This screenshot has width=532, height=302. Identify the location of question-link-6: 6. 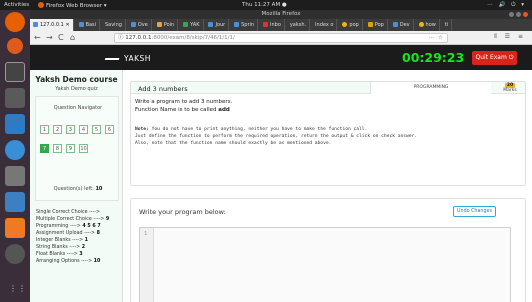
(109, 129).